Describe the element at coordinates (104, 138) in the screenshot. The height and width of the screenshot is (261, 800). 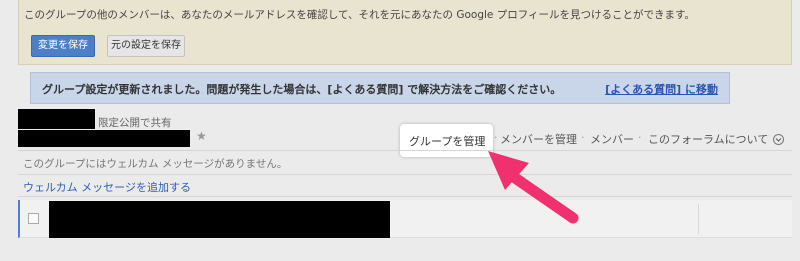
I see `redacted-group-email` at that location.